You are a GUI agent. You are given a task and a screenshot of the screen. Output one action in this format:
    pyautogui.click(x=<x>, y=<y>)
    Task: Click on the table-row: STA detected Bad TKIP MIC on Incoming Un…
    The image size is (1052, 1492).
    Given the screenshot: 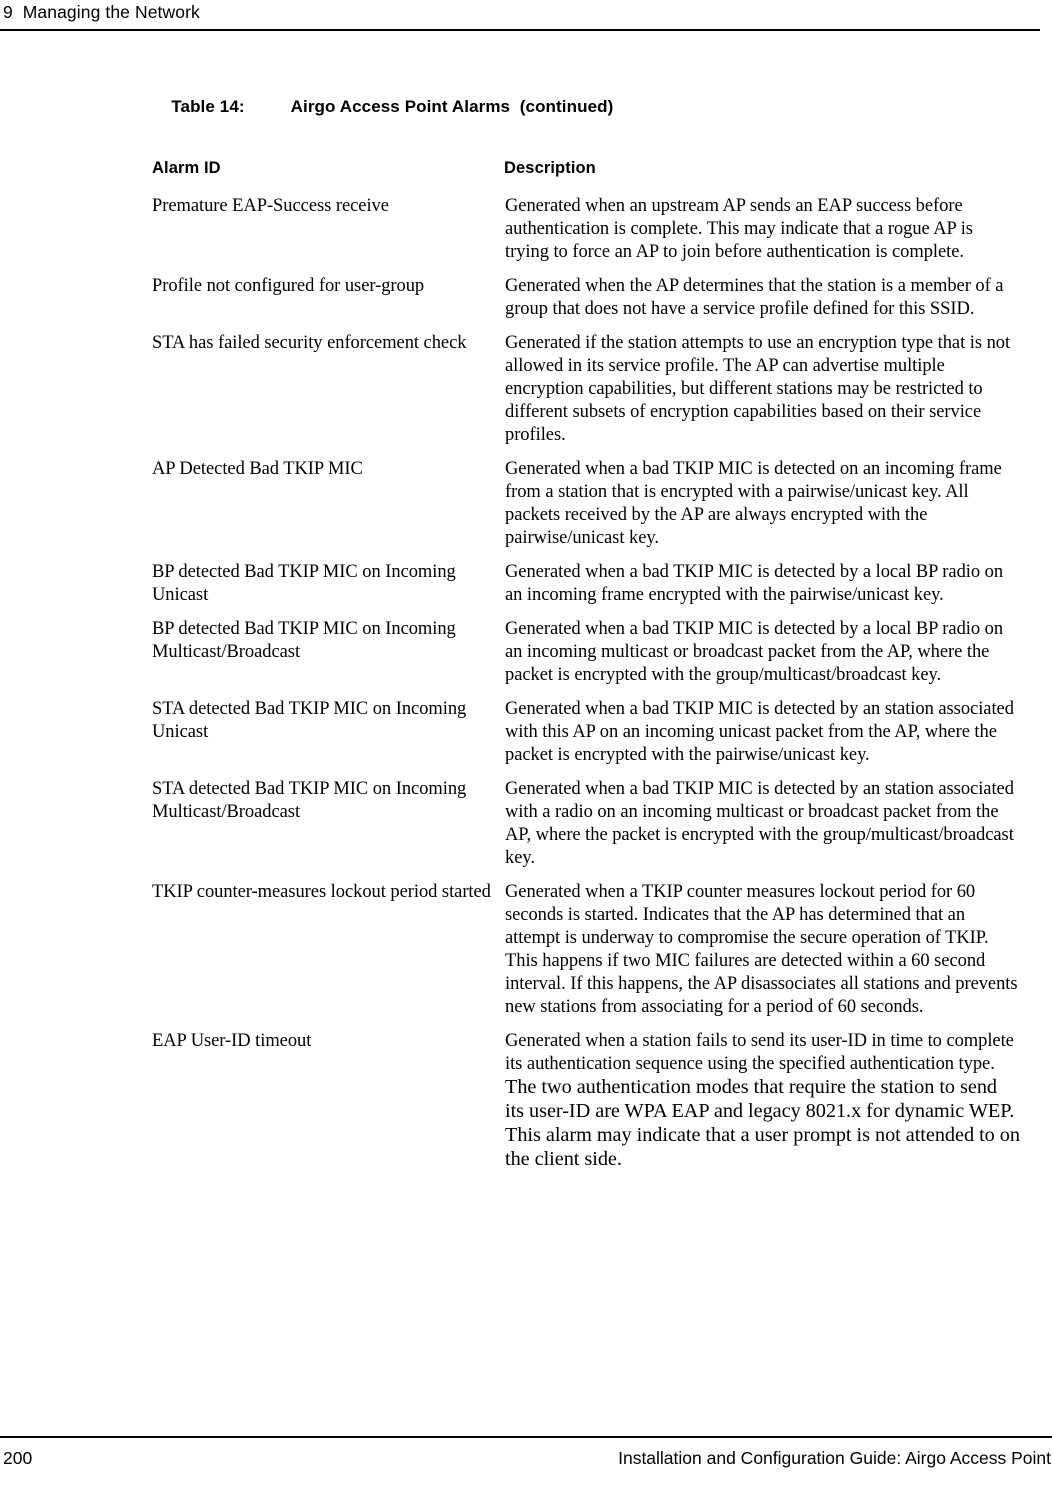 What is the action you would take?
    pyautogui.click(x=587, y=732)
    